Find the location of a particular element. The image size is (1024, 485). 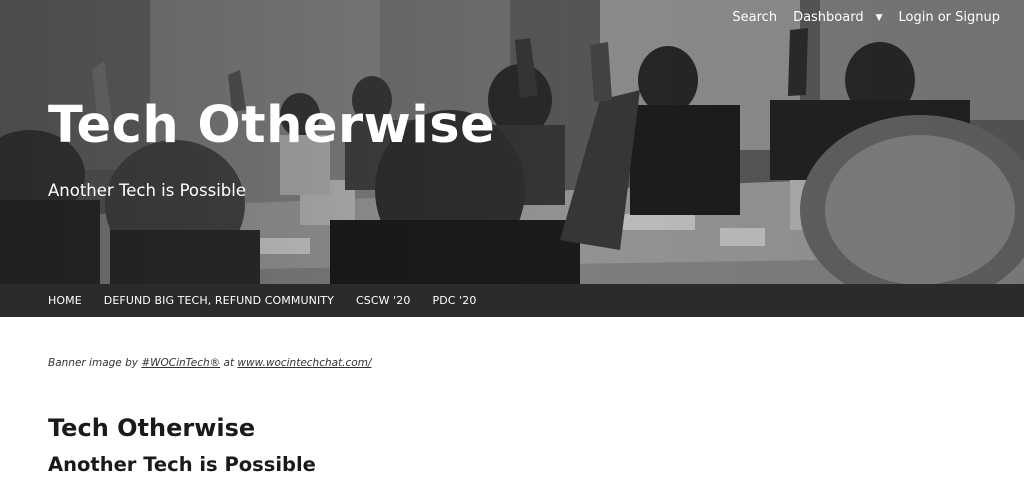

top-navigation: Search Dashboard ▼ Login or Signup is located at coordinates (866, 17).